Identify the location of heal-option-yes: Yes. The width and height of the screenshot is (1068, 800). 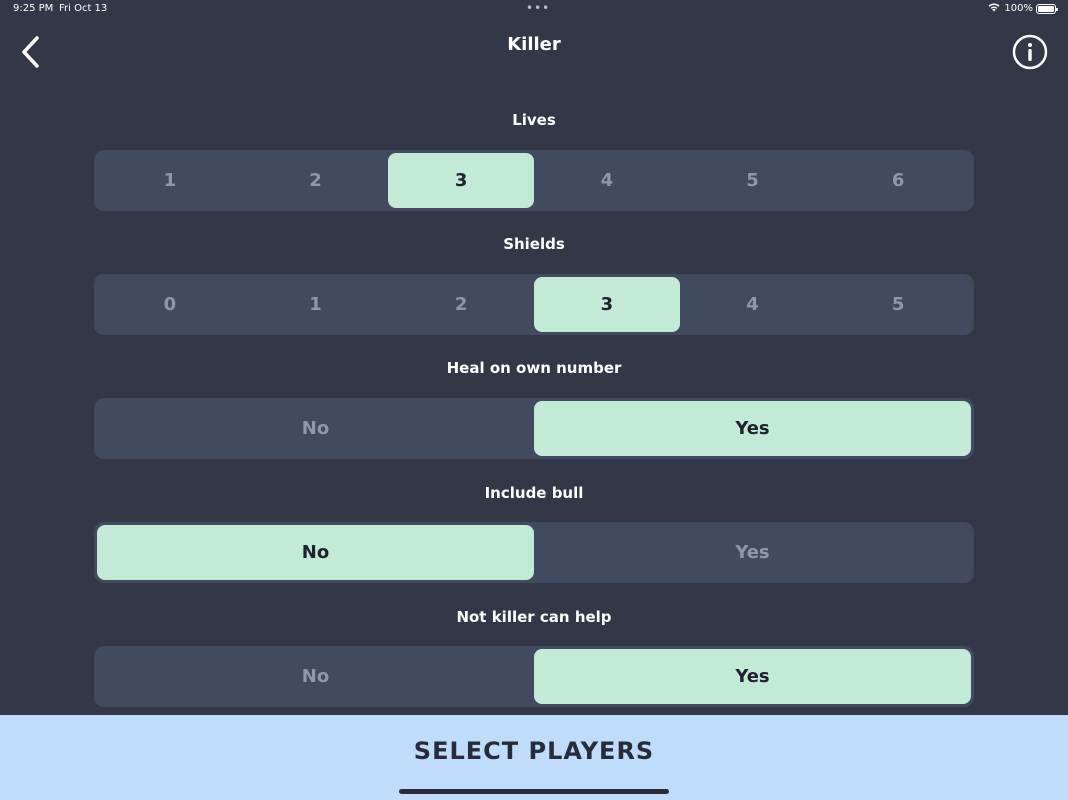
(752, 428).